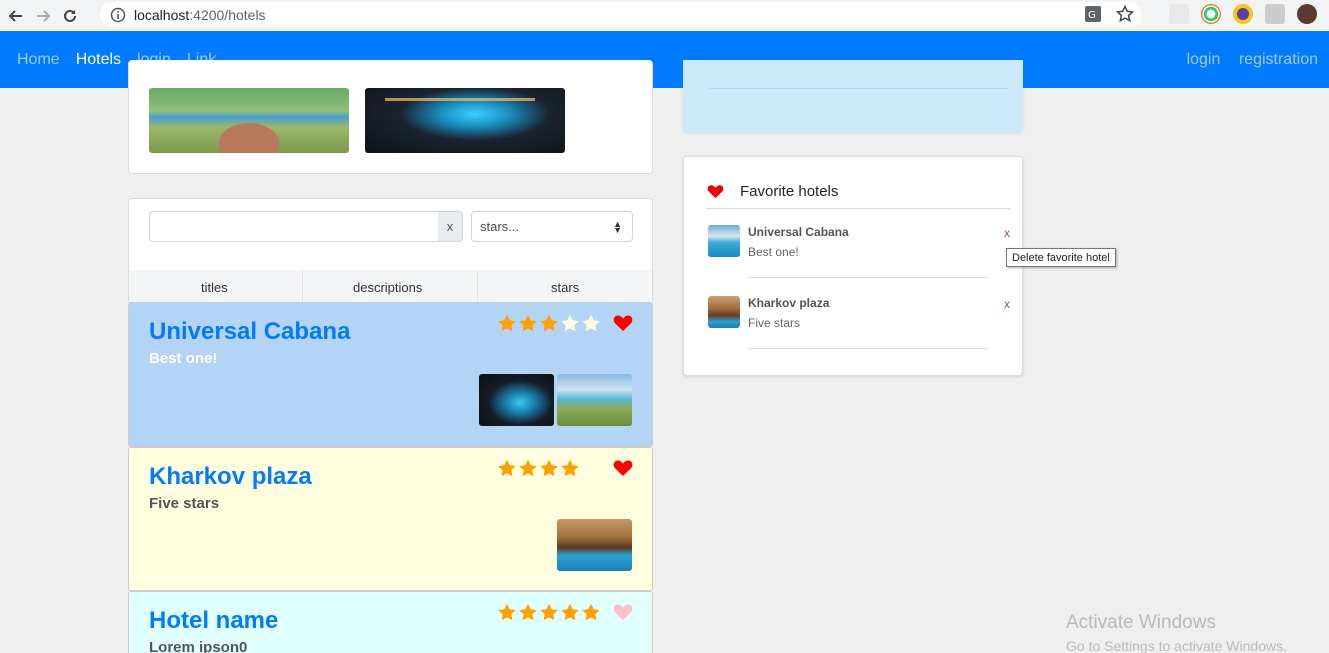  I want to click on hotel-card: Kharkov plaza Five stars, so click(390, 519).